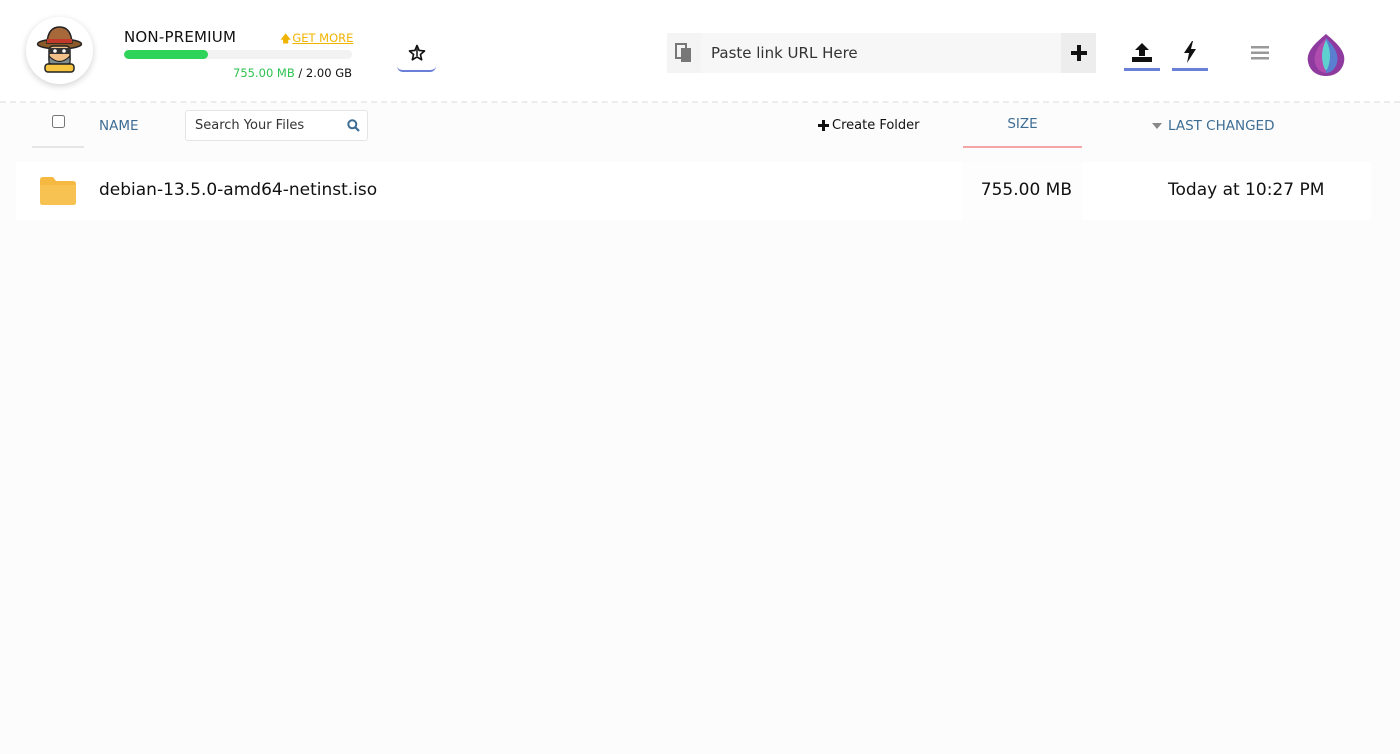  I want to click on column-last-changed-label: LAST CHANGED, so click(1221, 126).